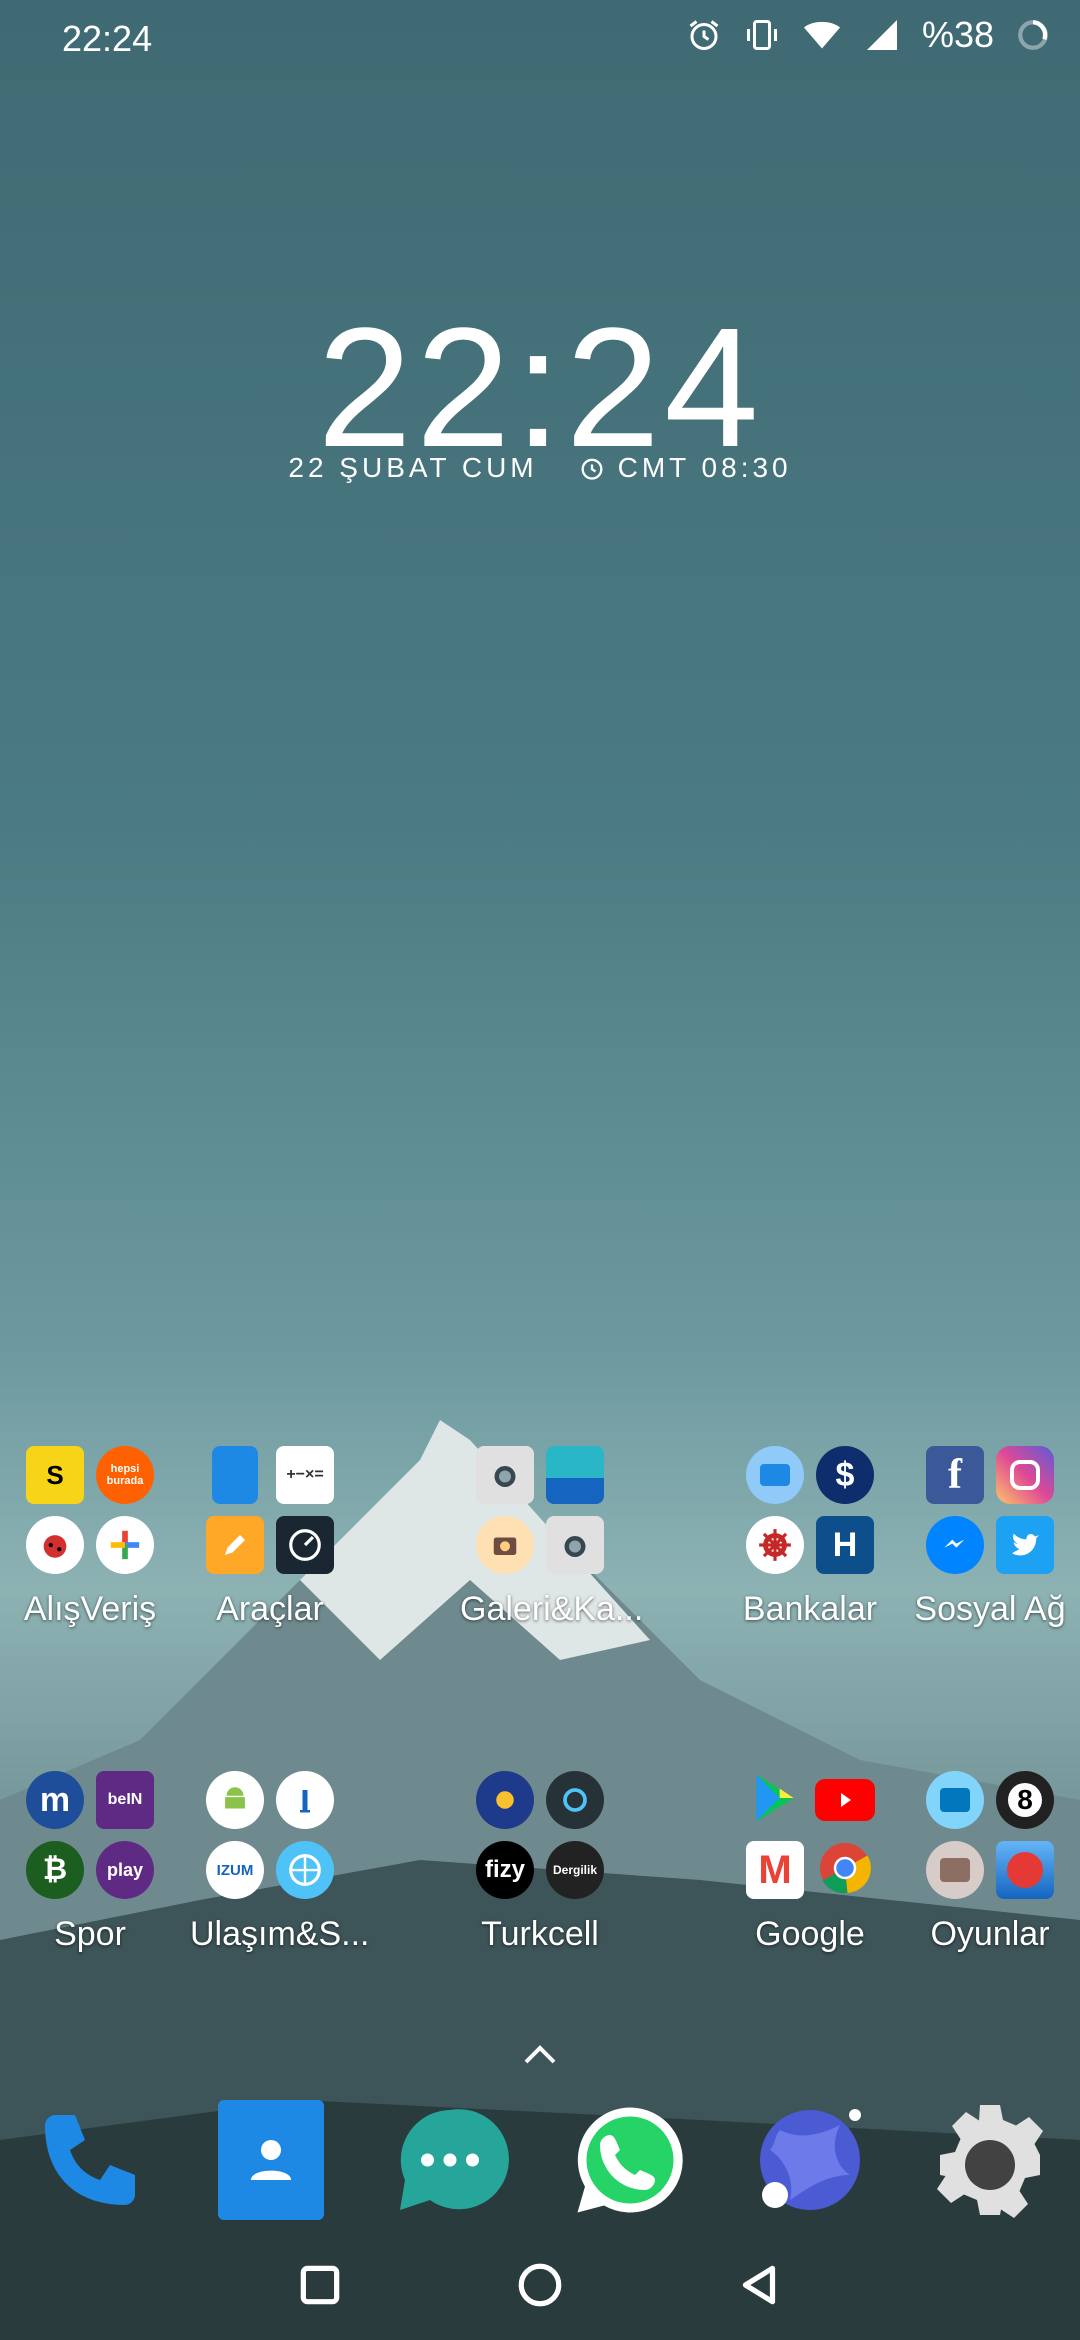  What do you see at coordinates (761, 35) in the screenshot?
I see `vibrate-icon` at bounding box center [761, 35].